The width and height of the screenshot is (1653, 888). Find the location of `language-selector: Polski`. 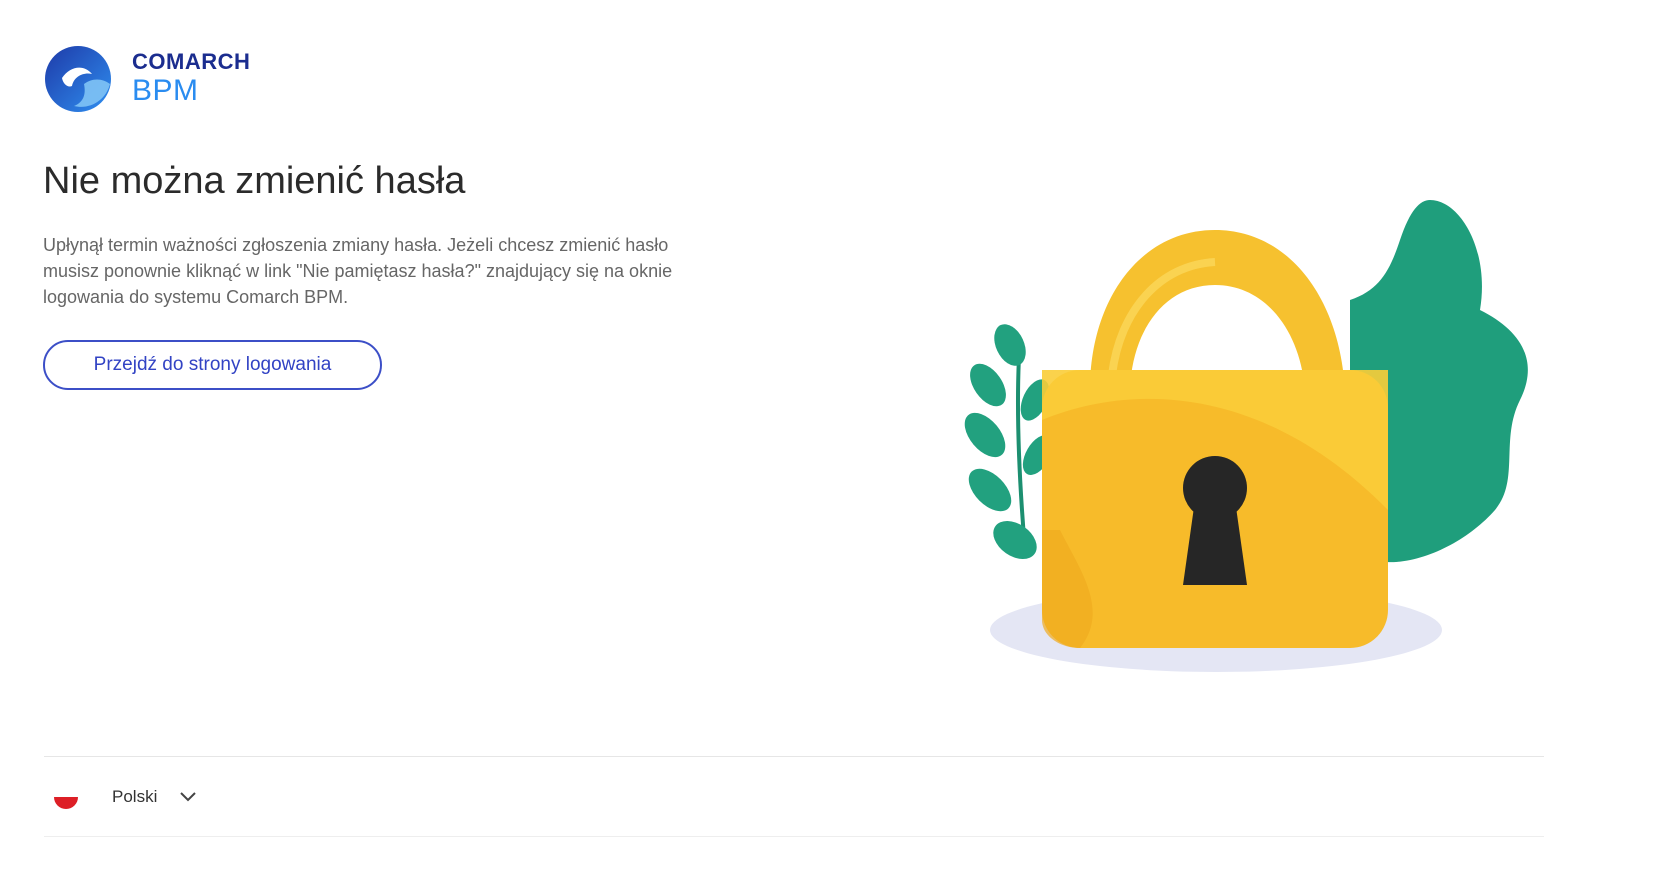

language-selector: Polski is located at coordinates (124, 797).